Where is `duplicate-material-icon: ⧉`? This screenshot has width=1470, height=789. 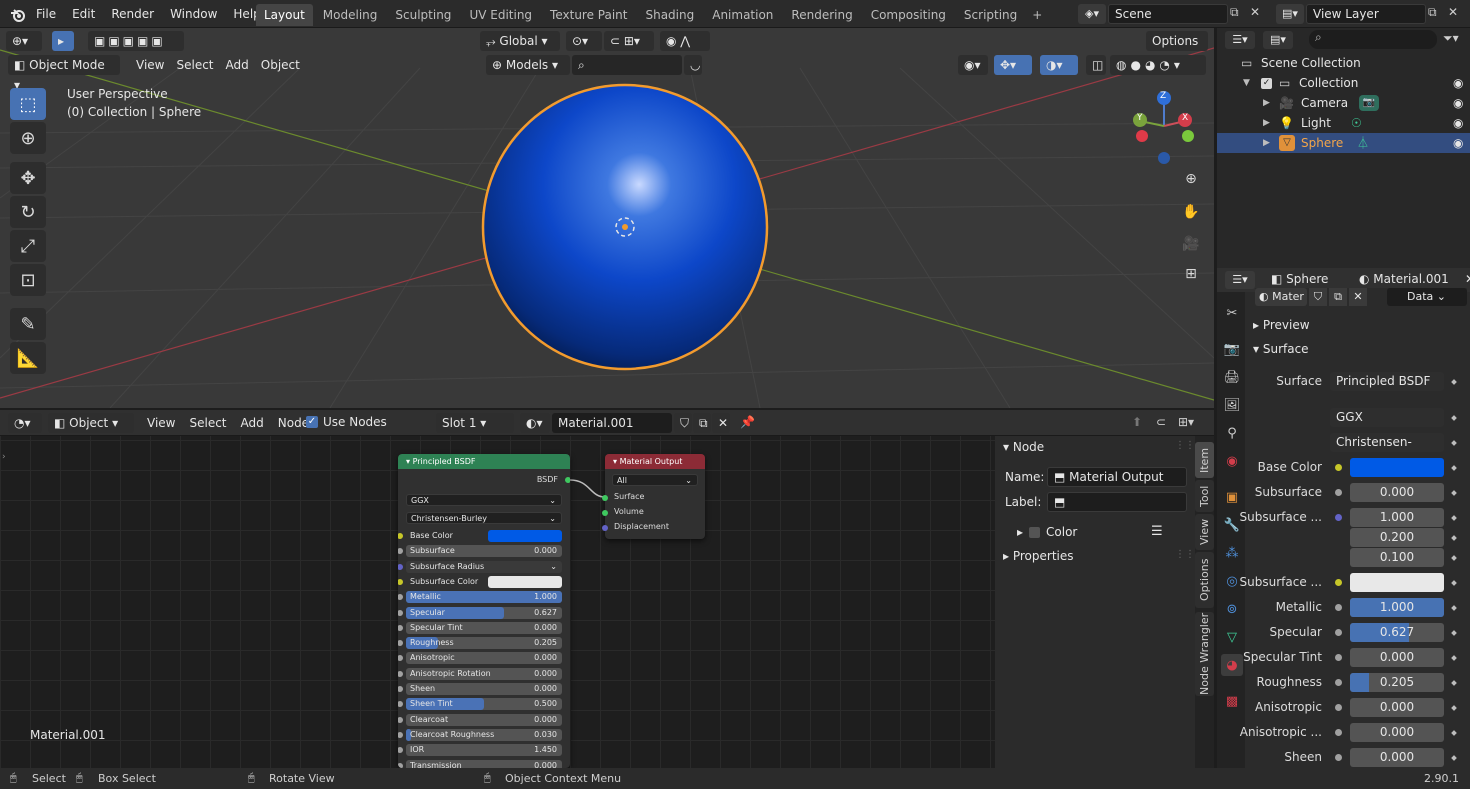
duplicate-material-icon: ⧉ is located at coordinates (702, 423).